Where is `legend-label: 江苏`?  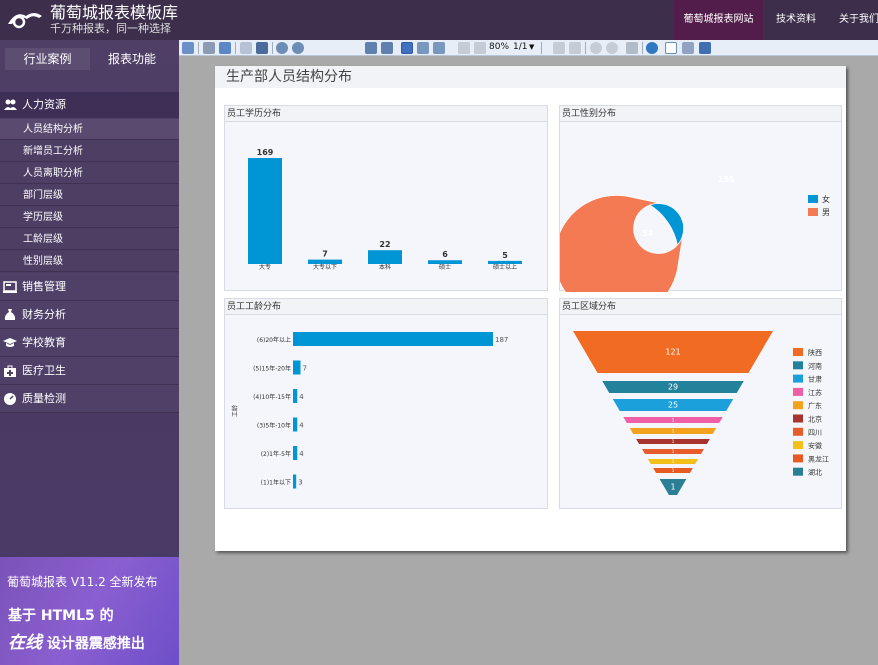
legend-label: 江苏 is located at coordinates (815, 392).